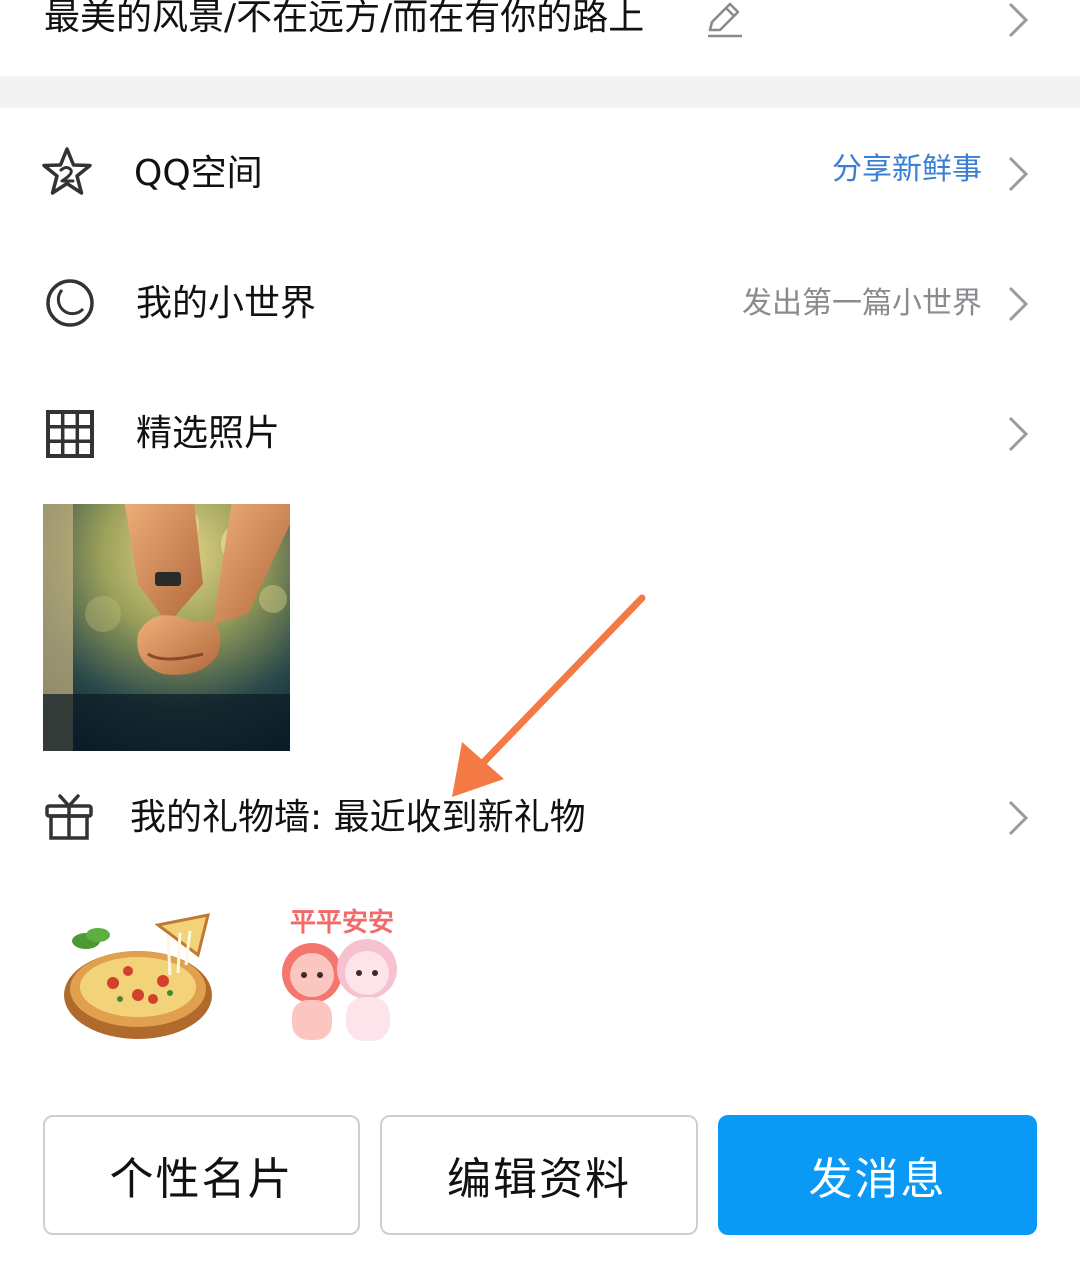  I want to click on signature-row: 最美的风景/不在远方/而在有你的路上, so click(540, 38).